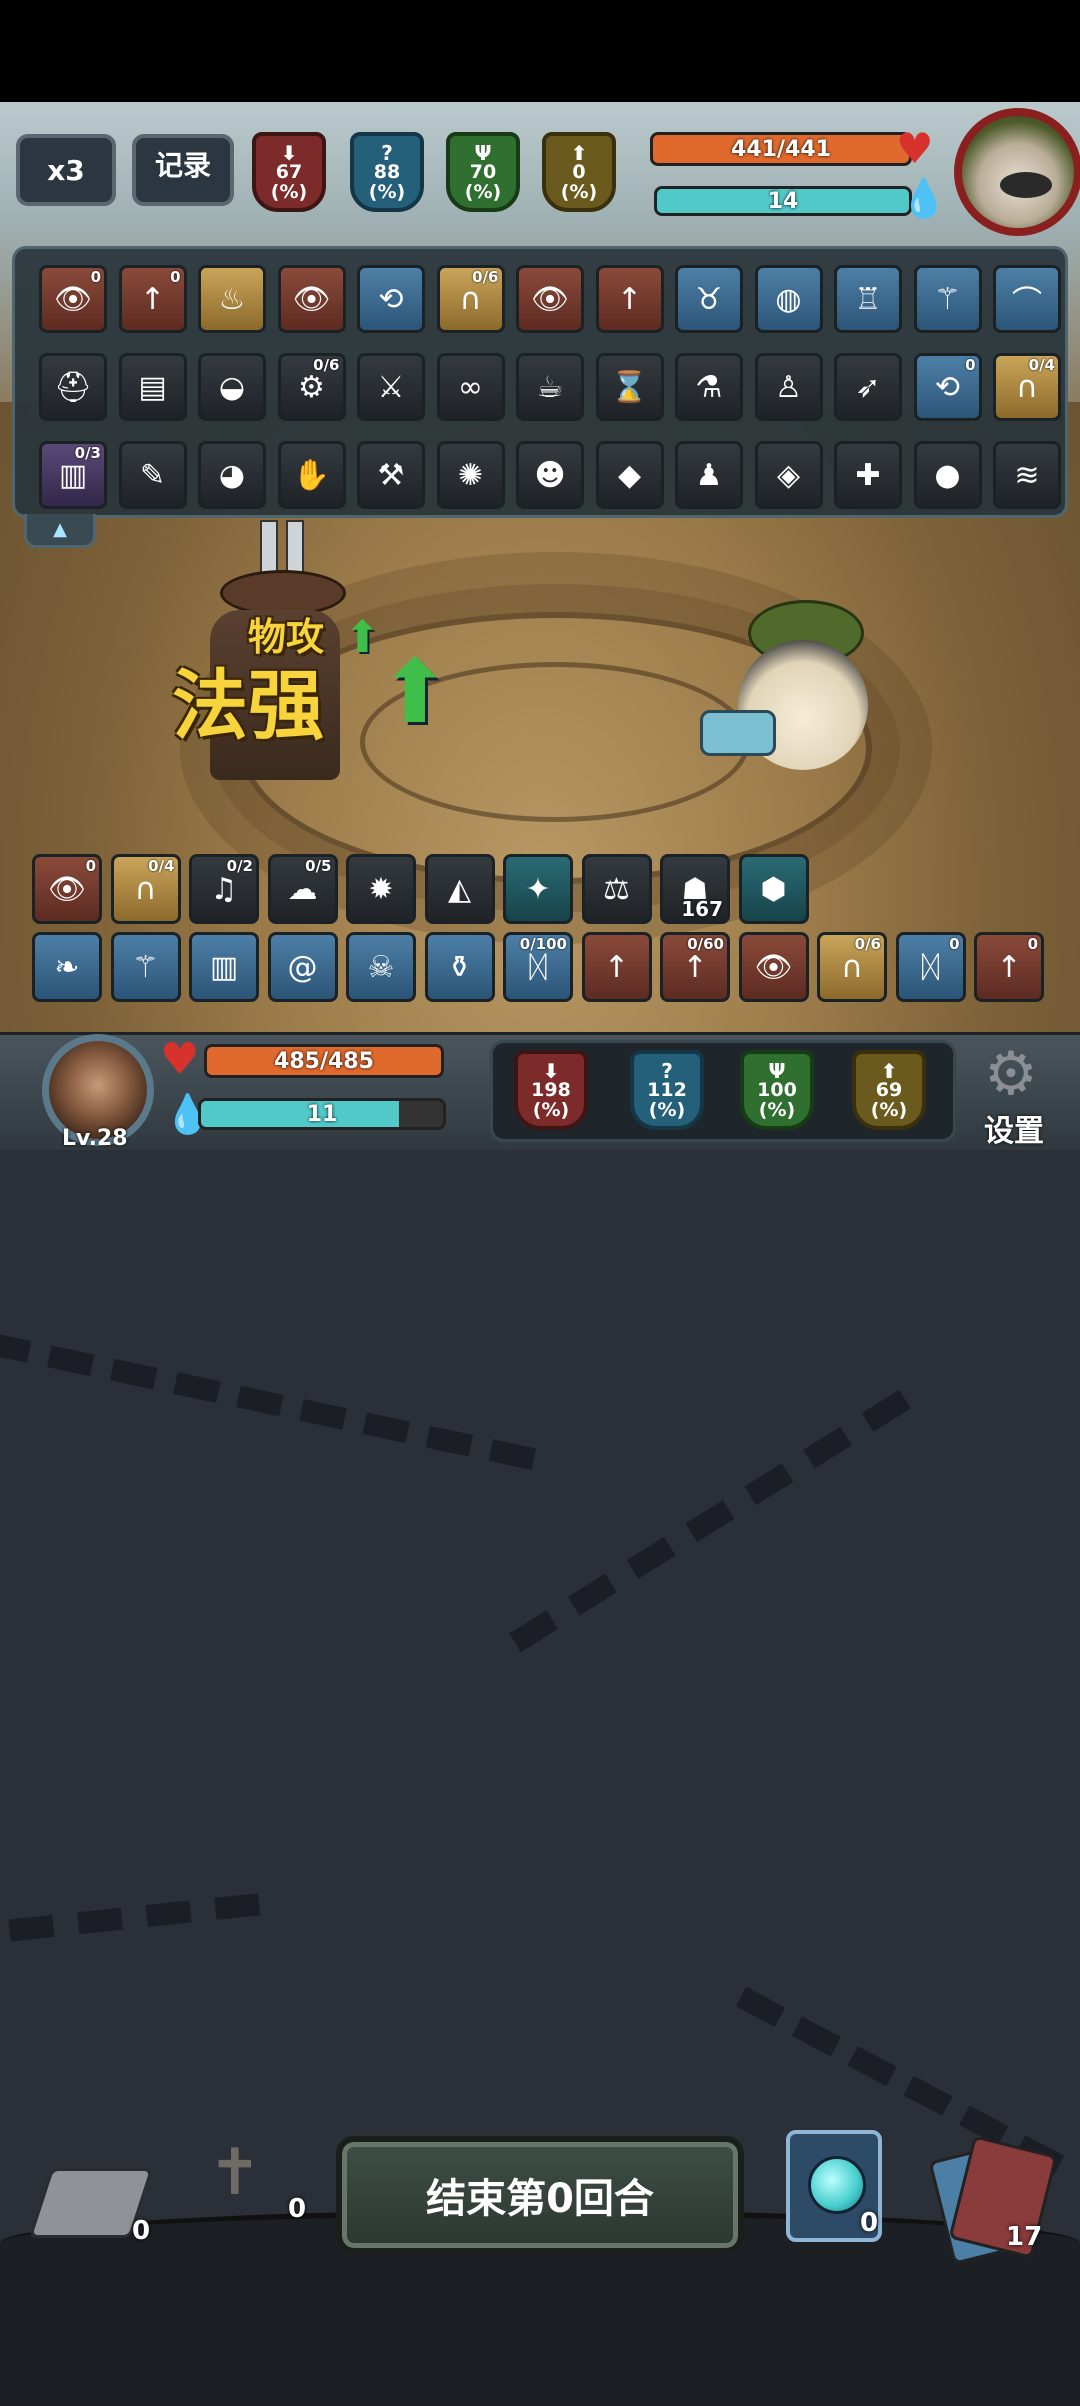 The height and width of the screenshot is (2406, 1080). What do you see at coordinates (616, 889) in the screenshot?
I see `player-item-slot: ⚖` at bounding box center [616, 889].